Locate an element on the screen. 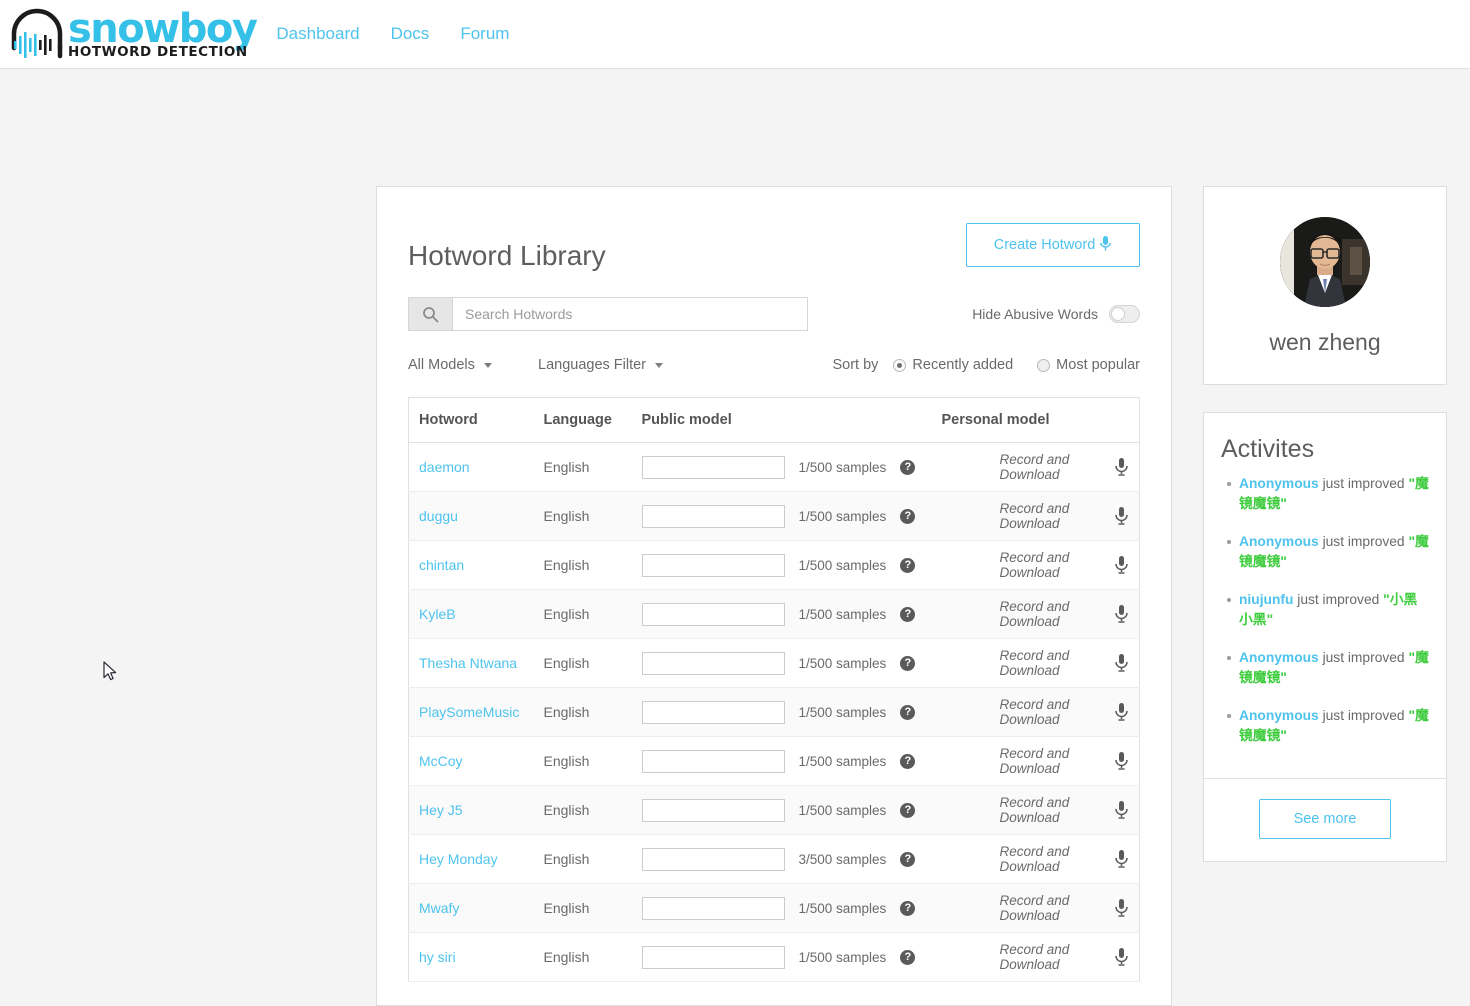 The image size is (1470, 1006). hotword-link: KyleB is located at coordinates (437, 614).